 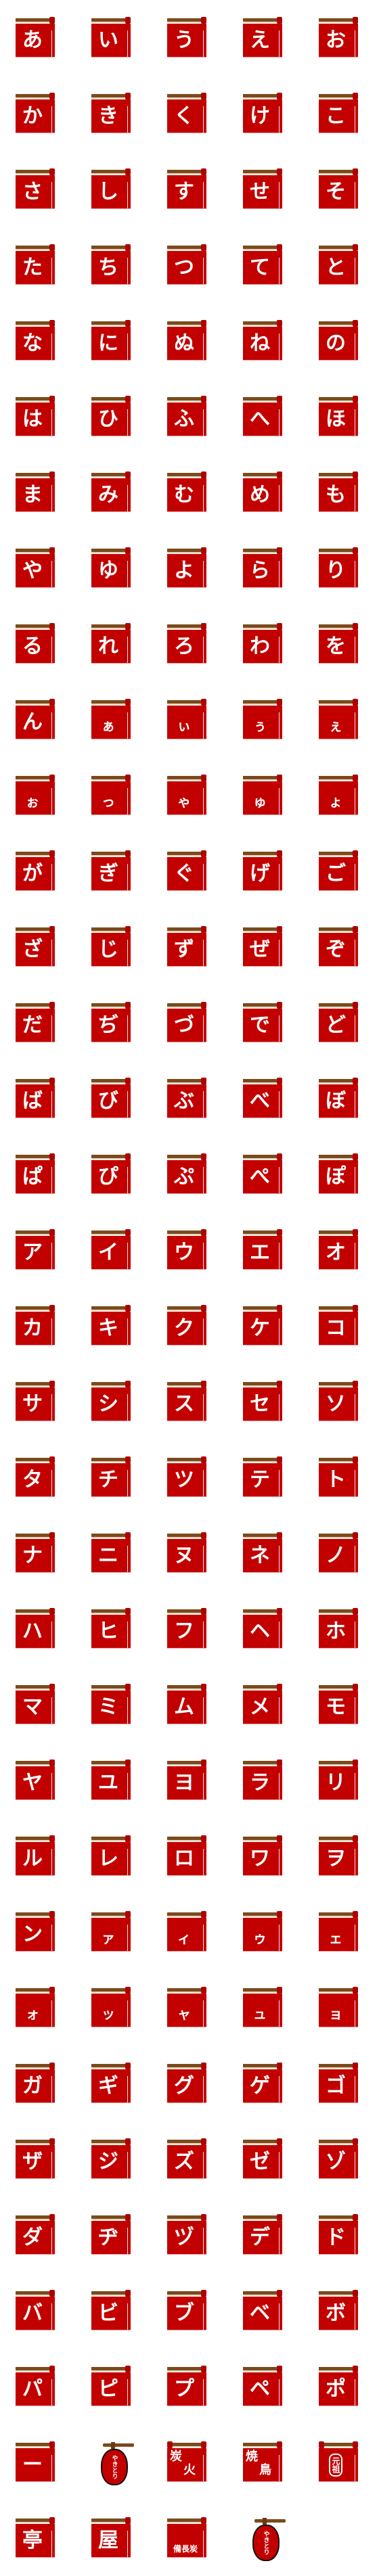 I want to click on sticker-tile: ヤ, so click(x=38, y=1780).